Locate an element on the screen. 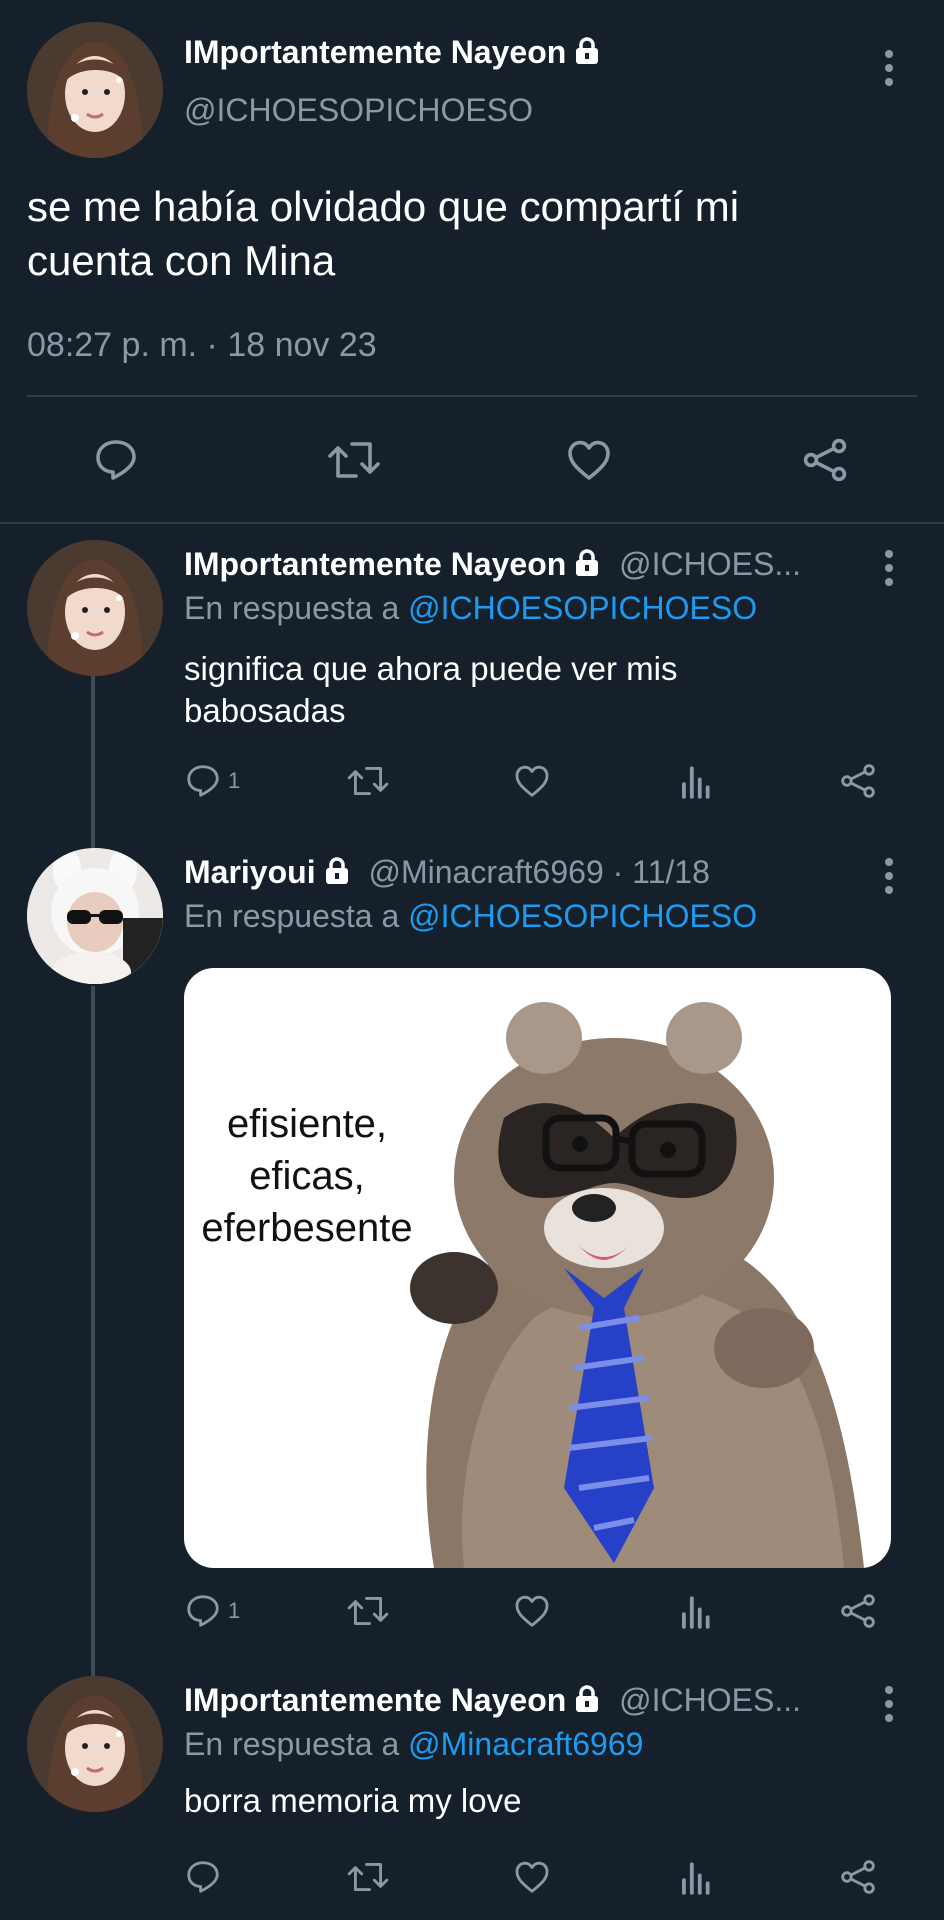  tweet-timestamp: 08:27 p. m. · 18 nov 23 is located at coordinates (202, 345).